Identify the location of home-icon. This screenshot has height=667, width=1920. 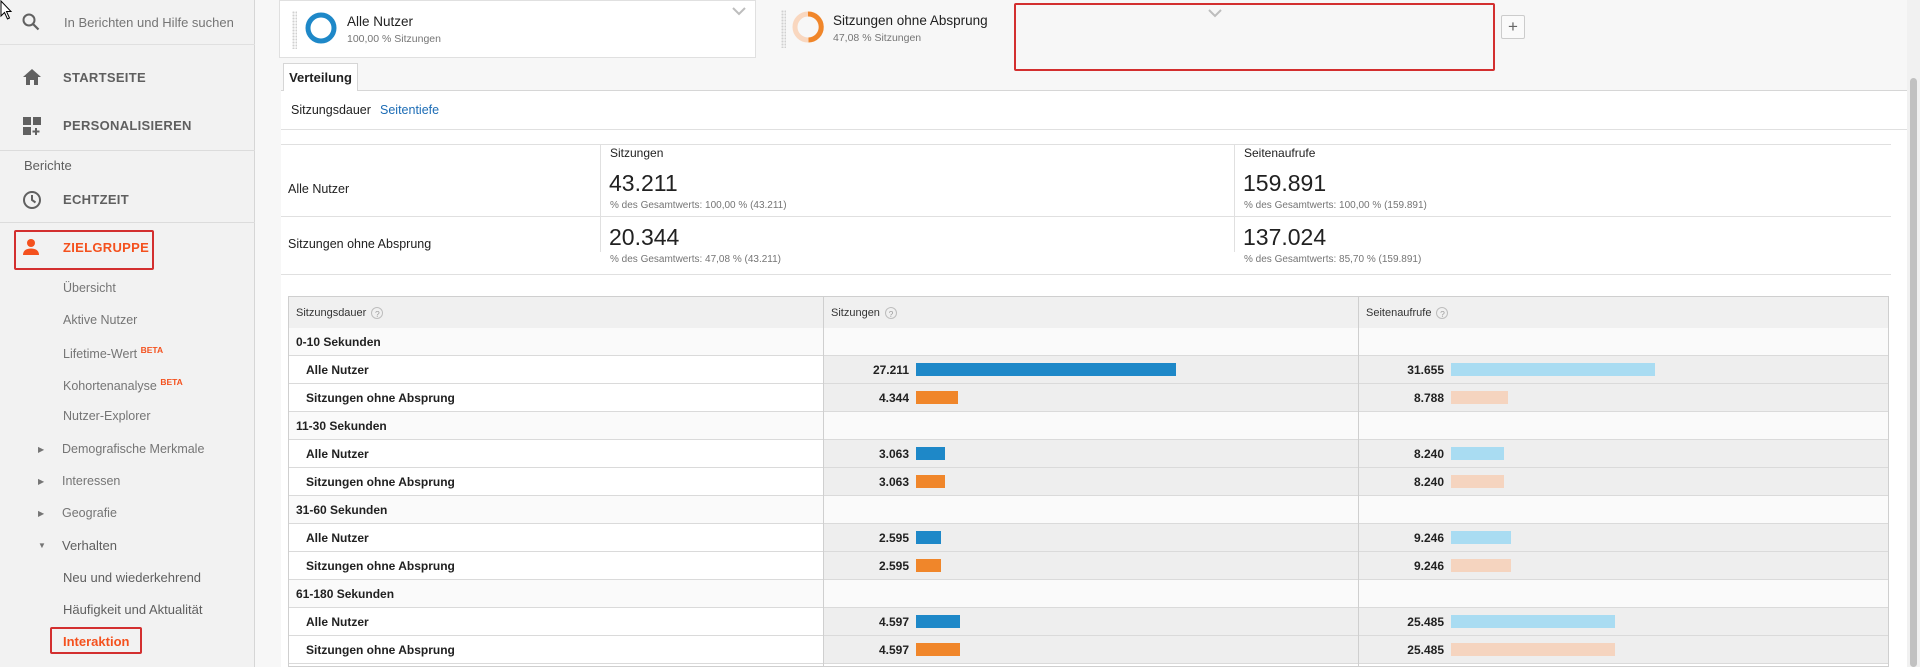
(32, 77).